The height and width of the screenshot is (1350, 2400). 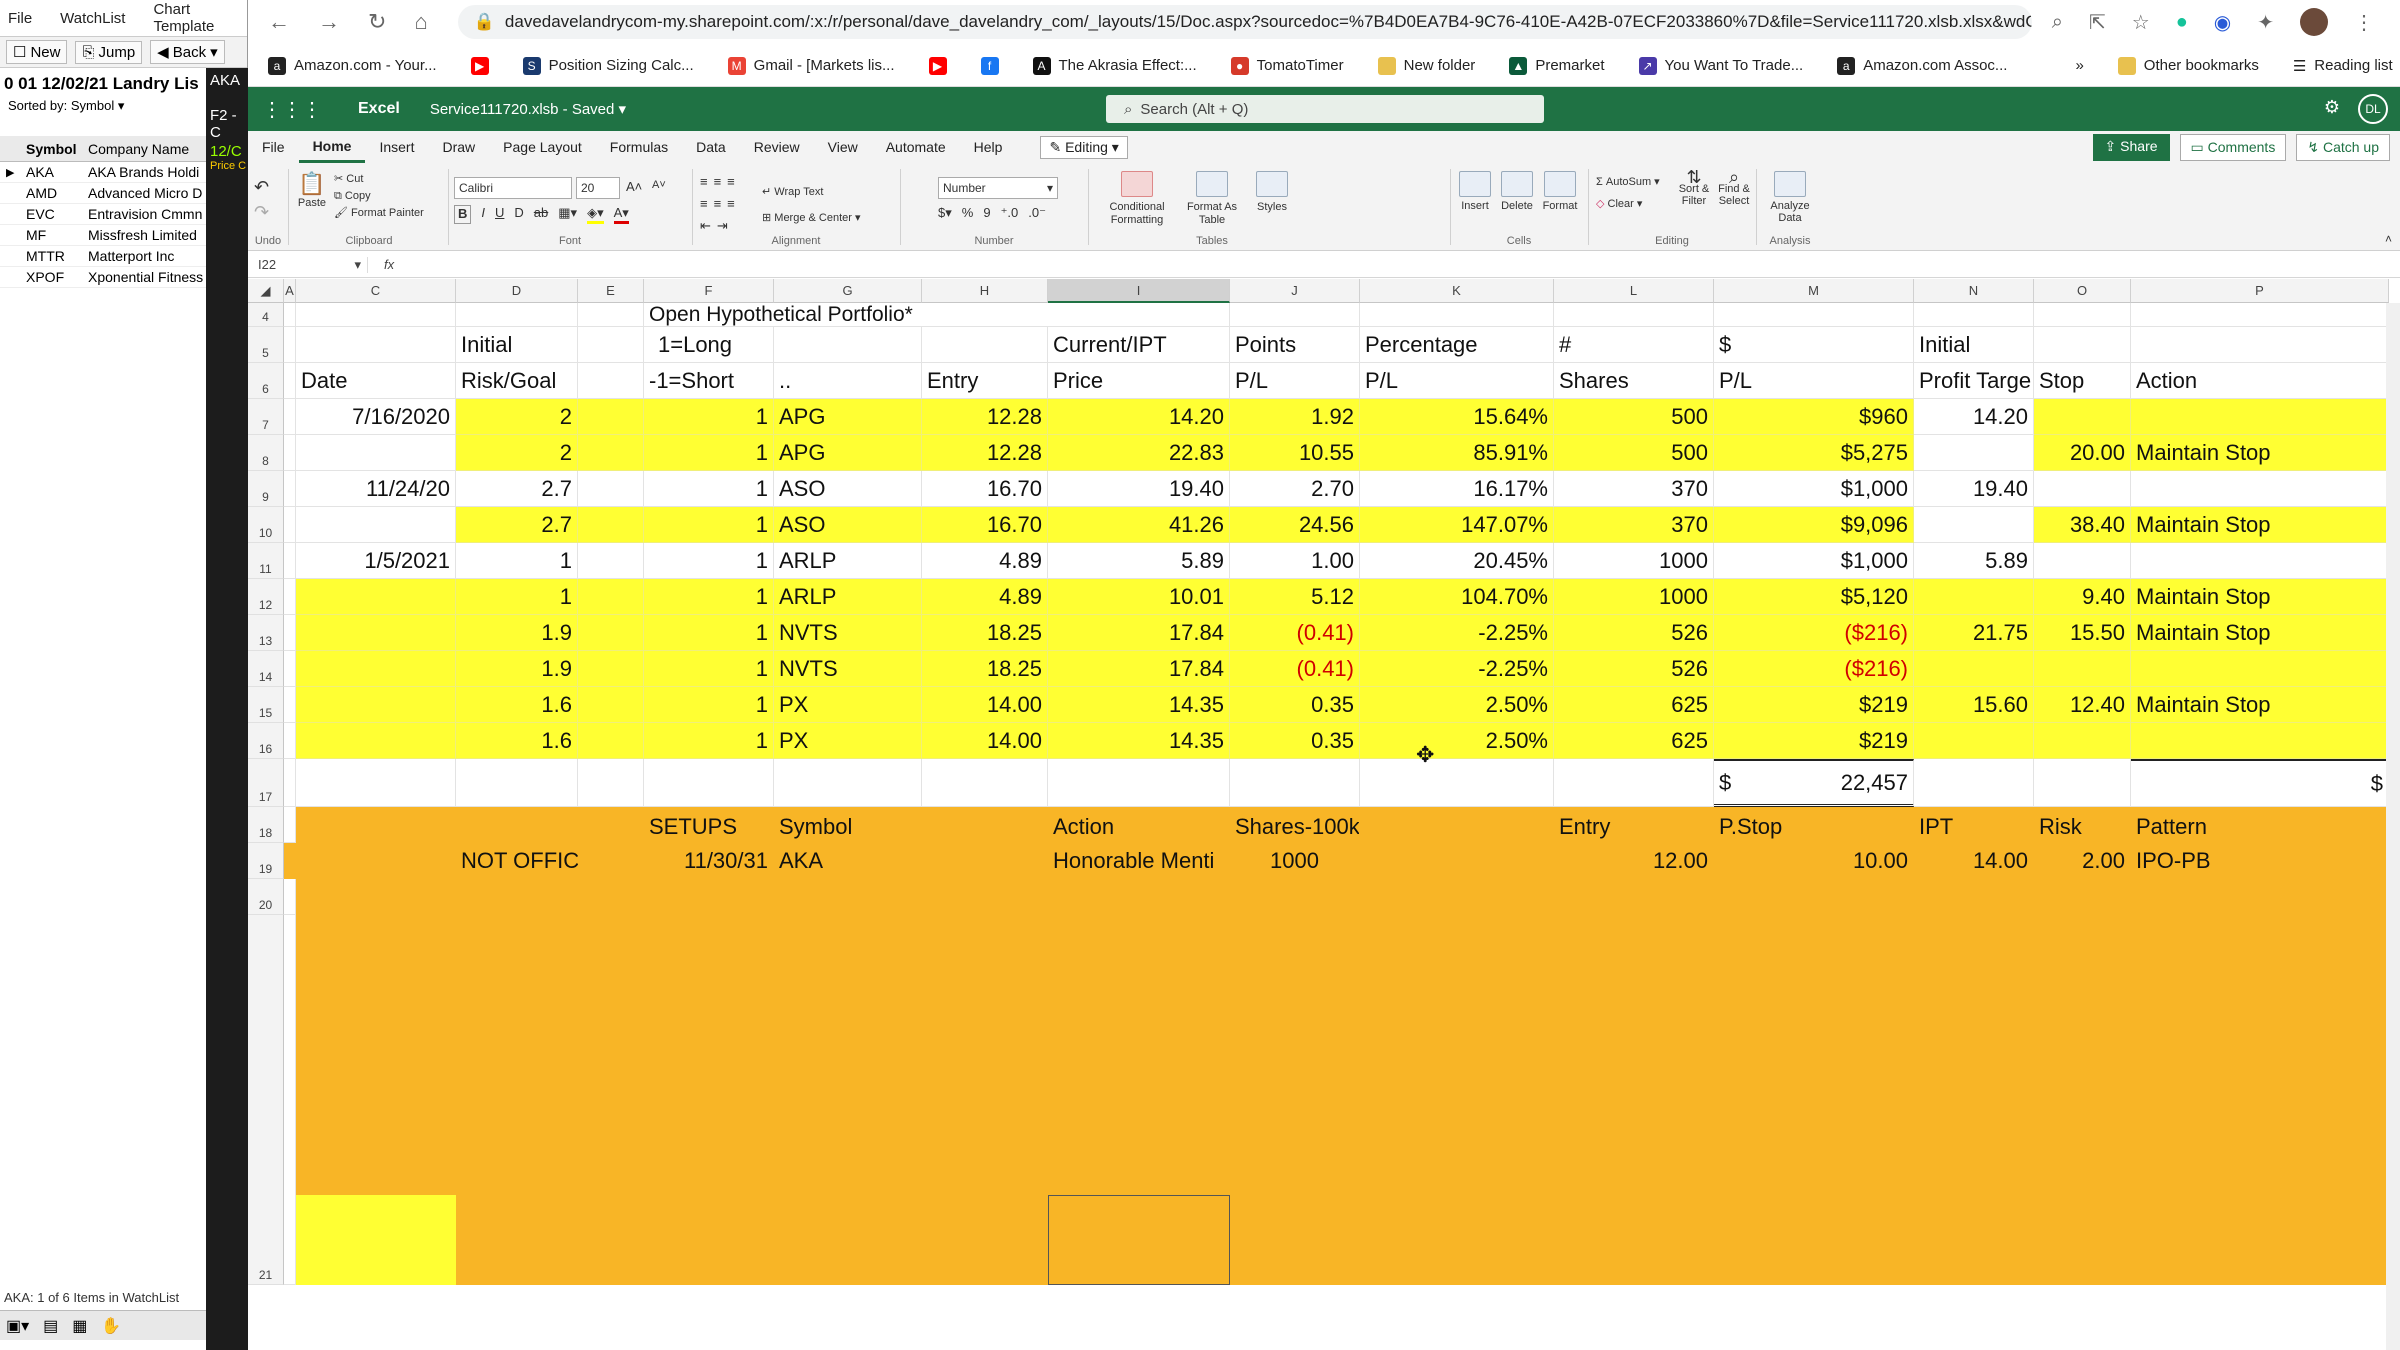 What do you see at coordinates (2082, 291) in the screenshot?
I see `column-header-o: O` at bounding box center [2082, 291].